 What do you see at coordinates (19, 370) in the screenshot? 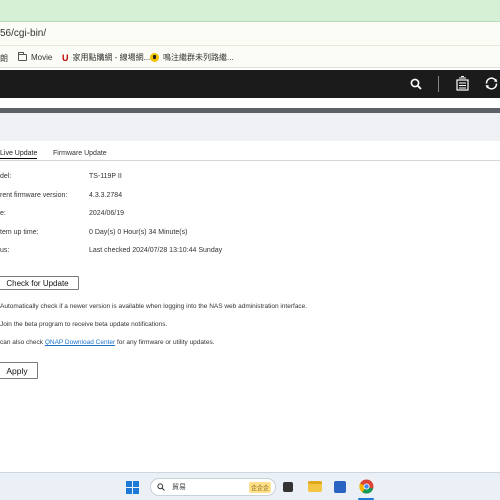
I see `apply-button: Apply` at bounding box center [19, 370].